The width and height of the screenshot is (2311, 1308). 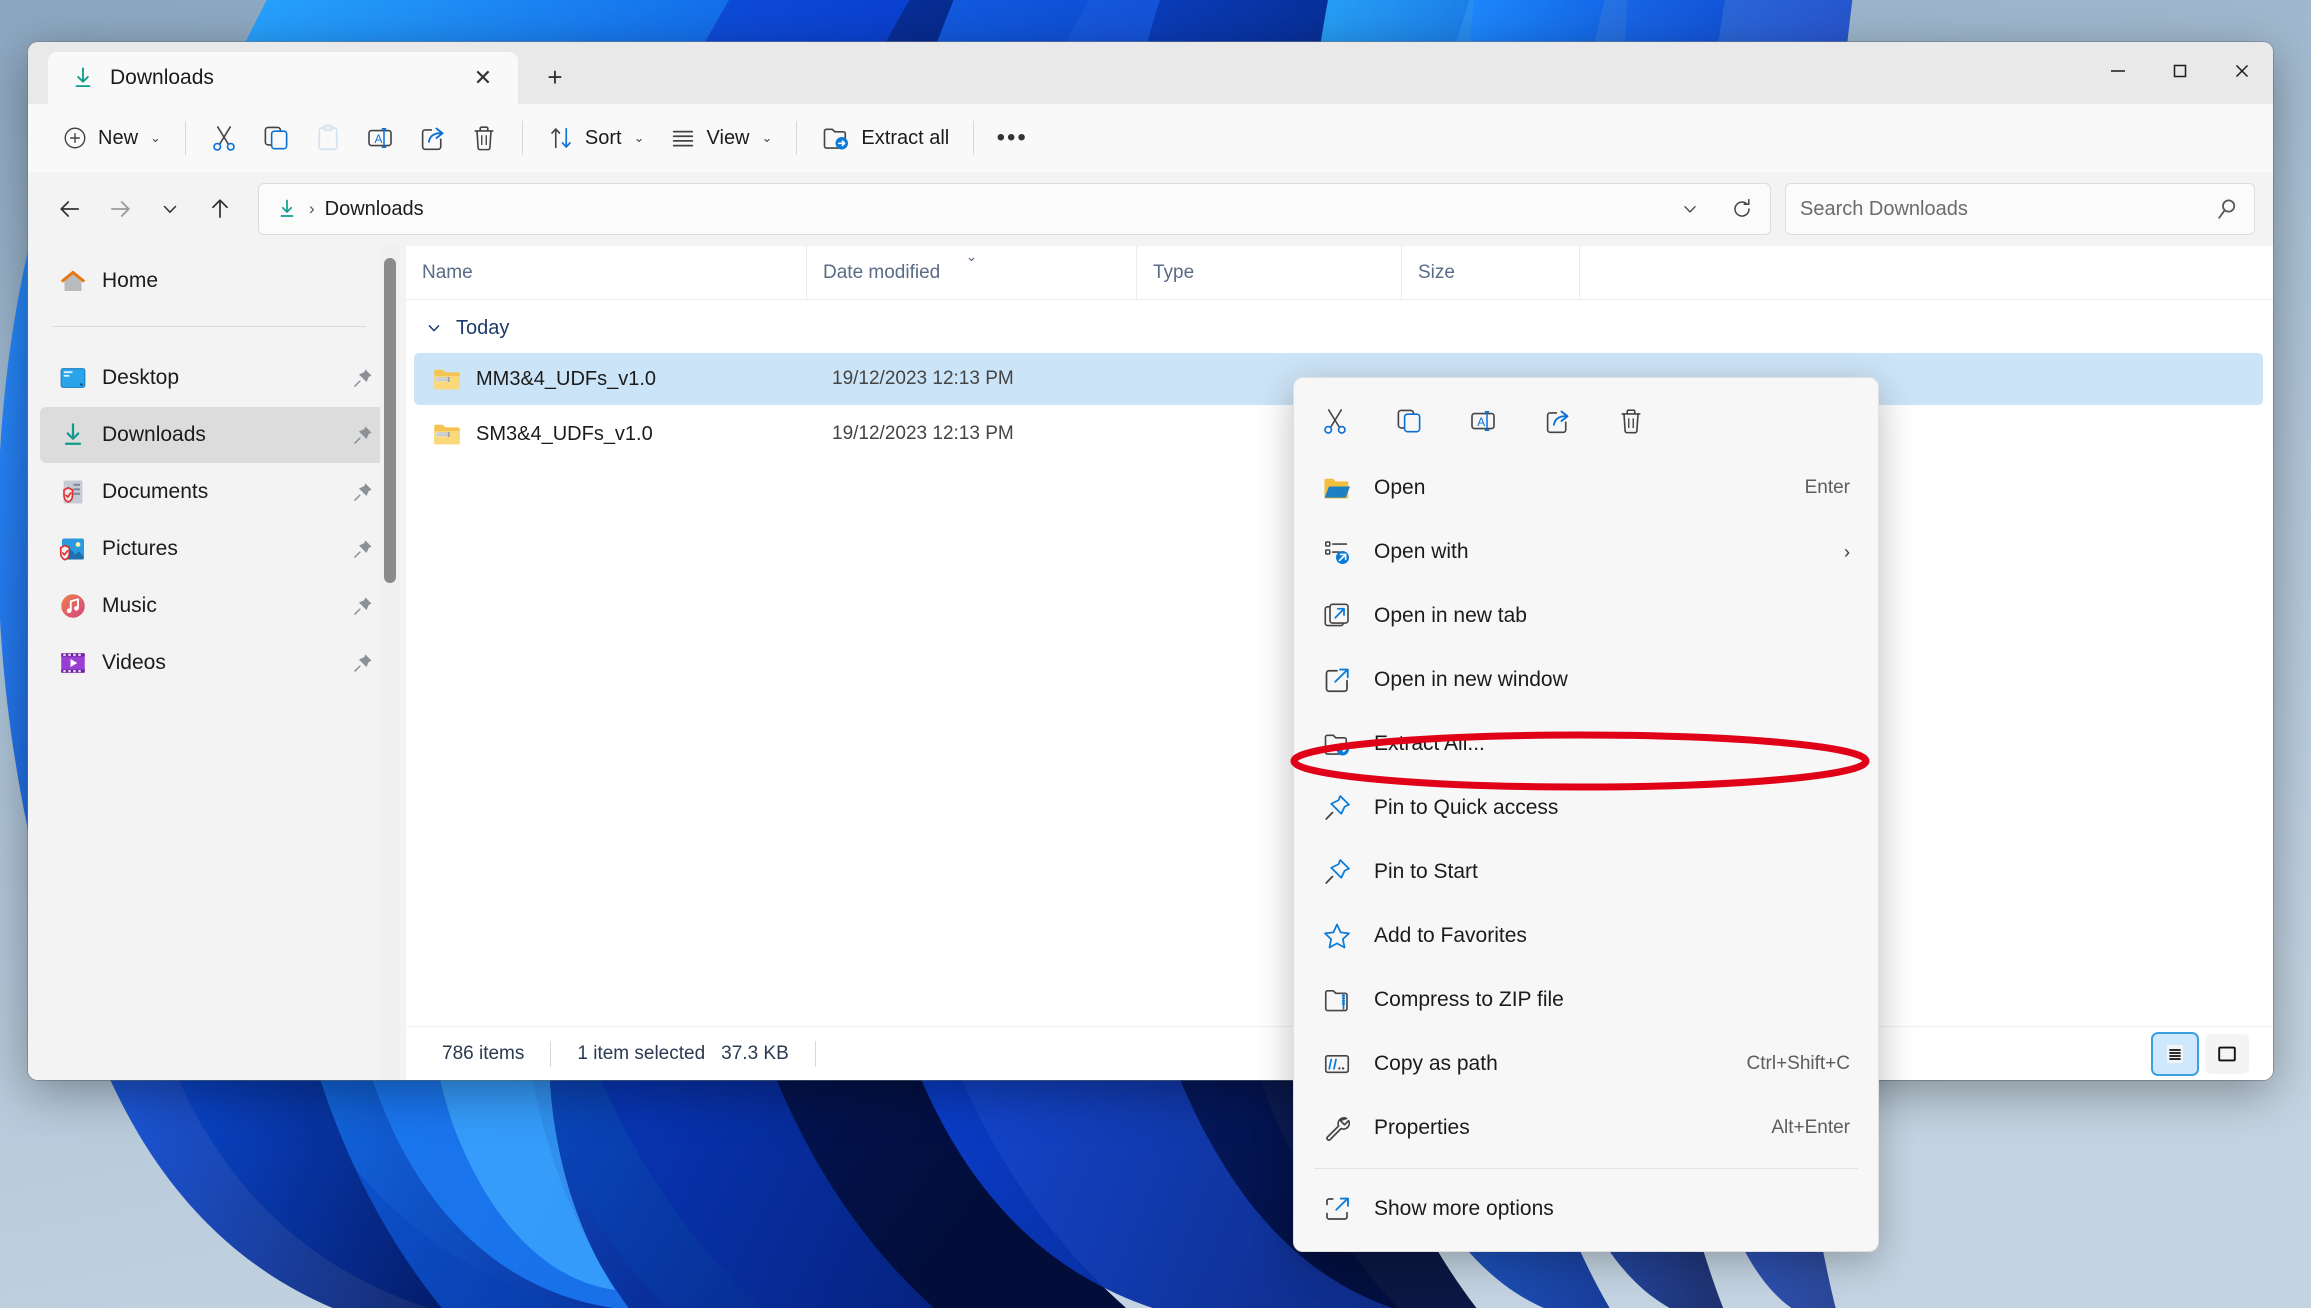 I want to click on preview-pane-icon, so click(x=2227, y=1053).